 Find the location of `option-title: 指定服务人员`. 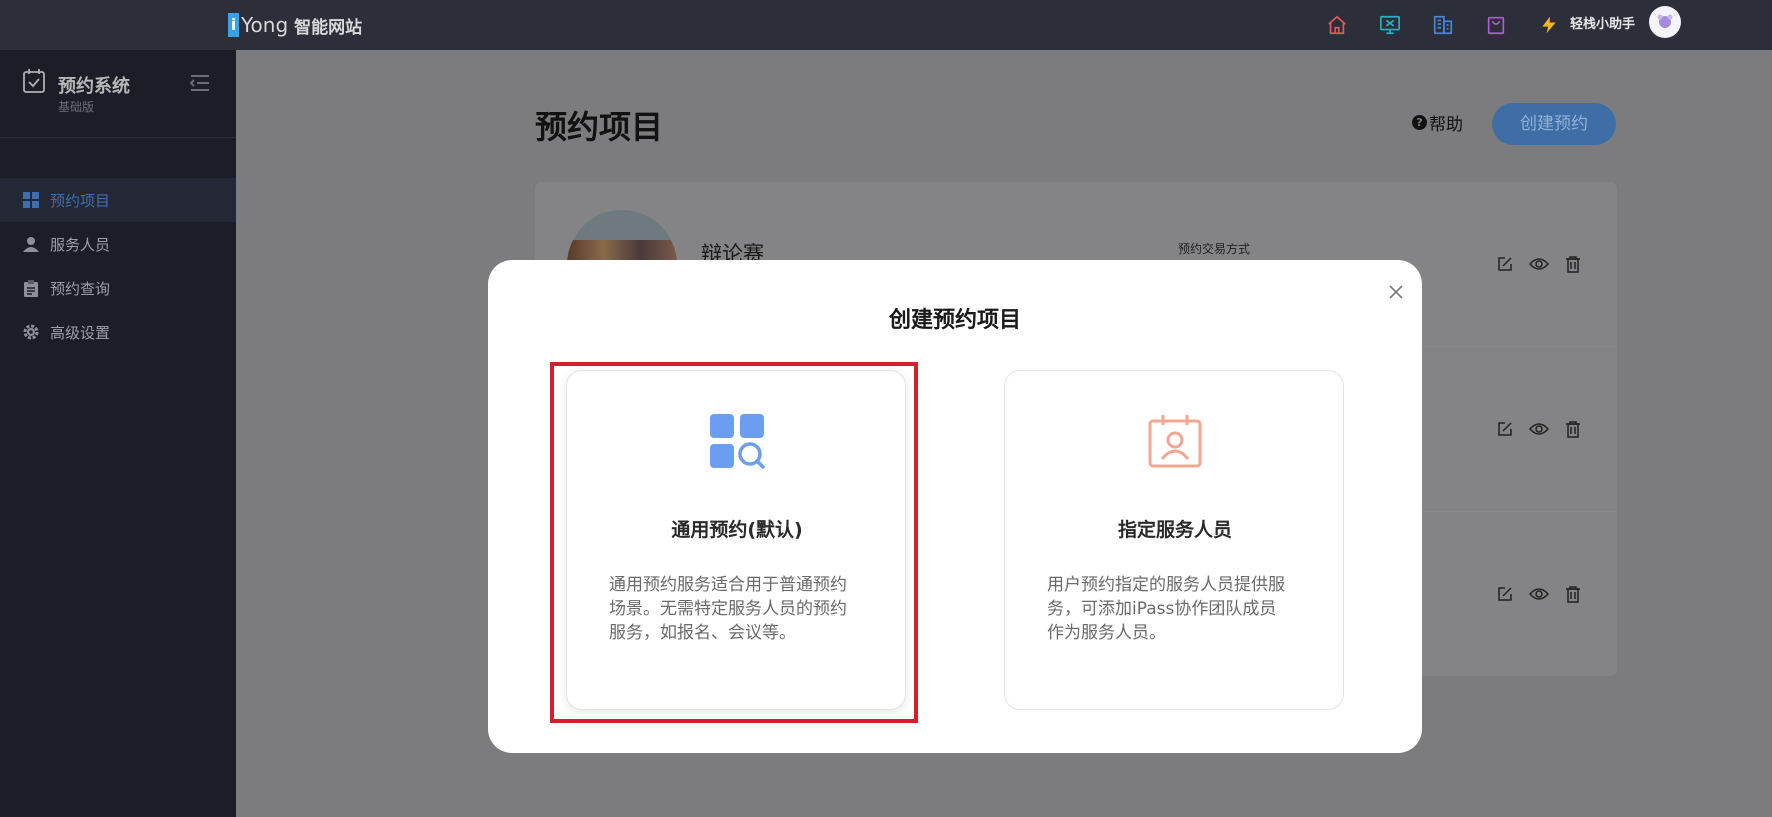

option-title: 指定服务人员 is located at coordinates (1174, 530).